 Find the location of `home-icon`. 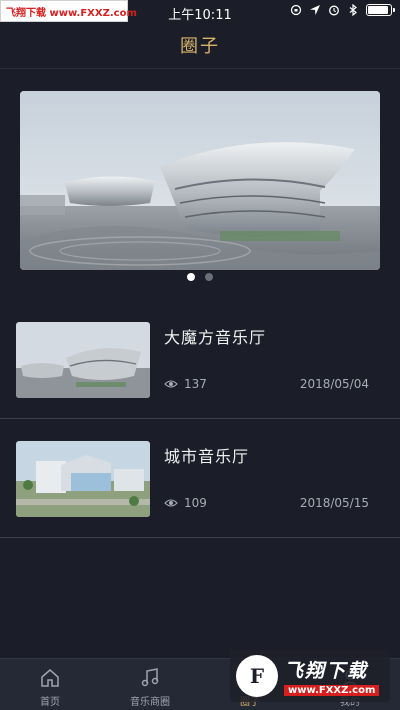

home-icon is located at coordinates (50, 678).